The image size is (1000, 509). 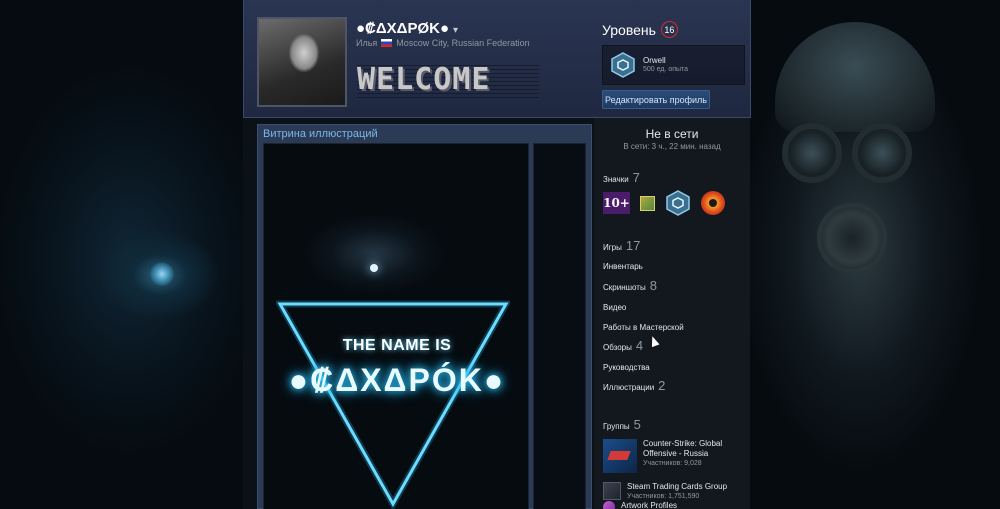 What do you see at coordinates (374, 268) in the screenshot?
I see `artwork-moon` at bounding box center [374, 268].